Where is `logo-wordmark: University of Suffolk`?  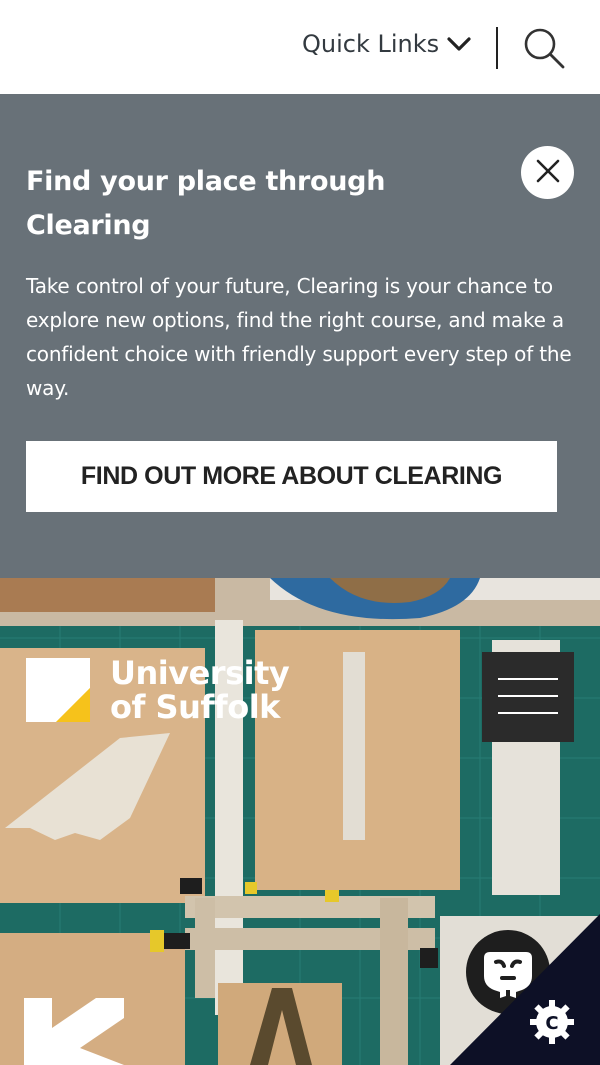
logo-wordmark: University of Suffolk is located at coordinates (200, 690).